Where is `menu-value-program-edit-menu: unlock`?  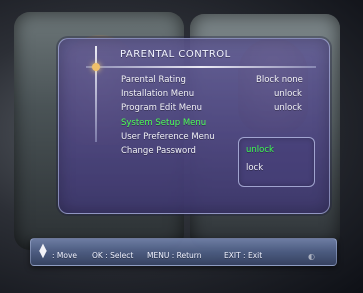 menu-value-program-edit-menu: unlock is located at coordinates (288, 108).